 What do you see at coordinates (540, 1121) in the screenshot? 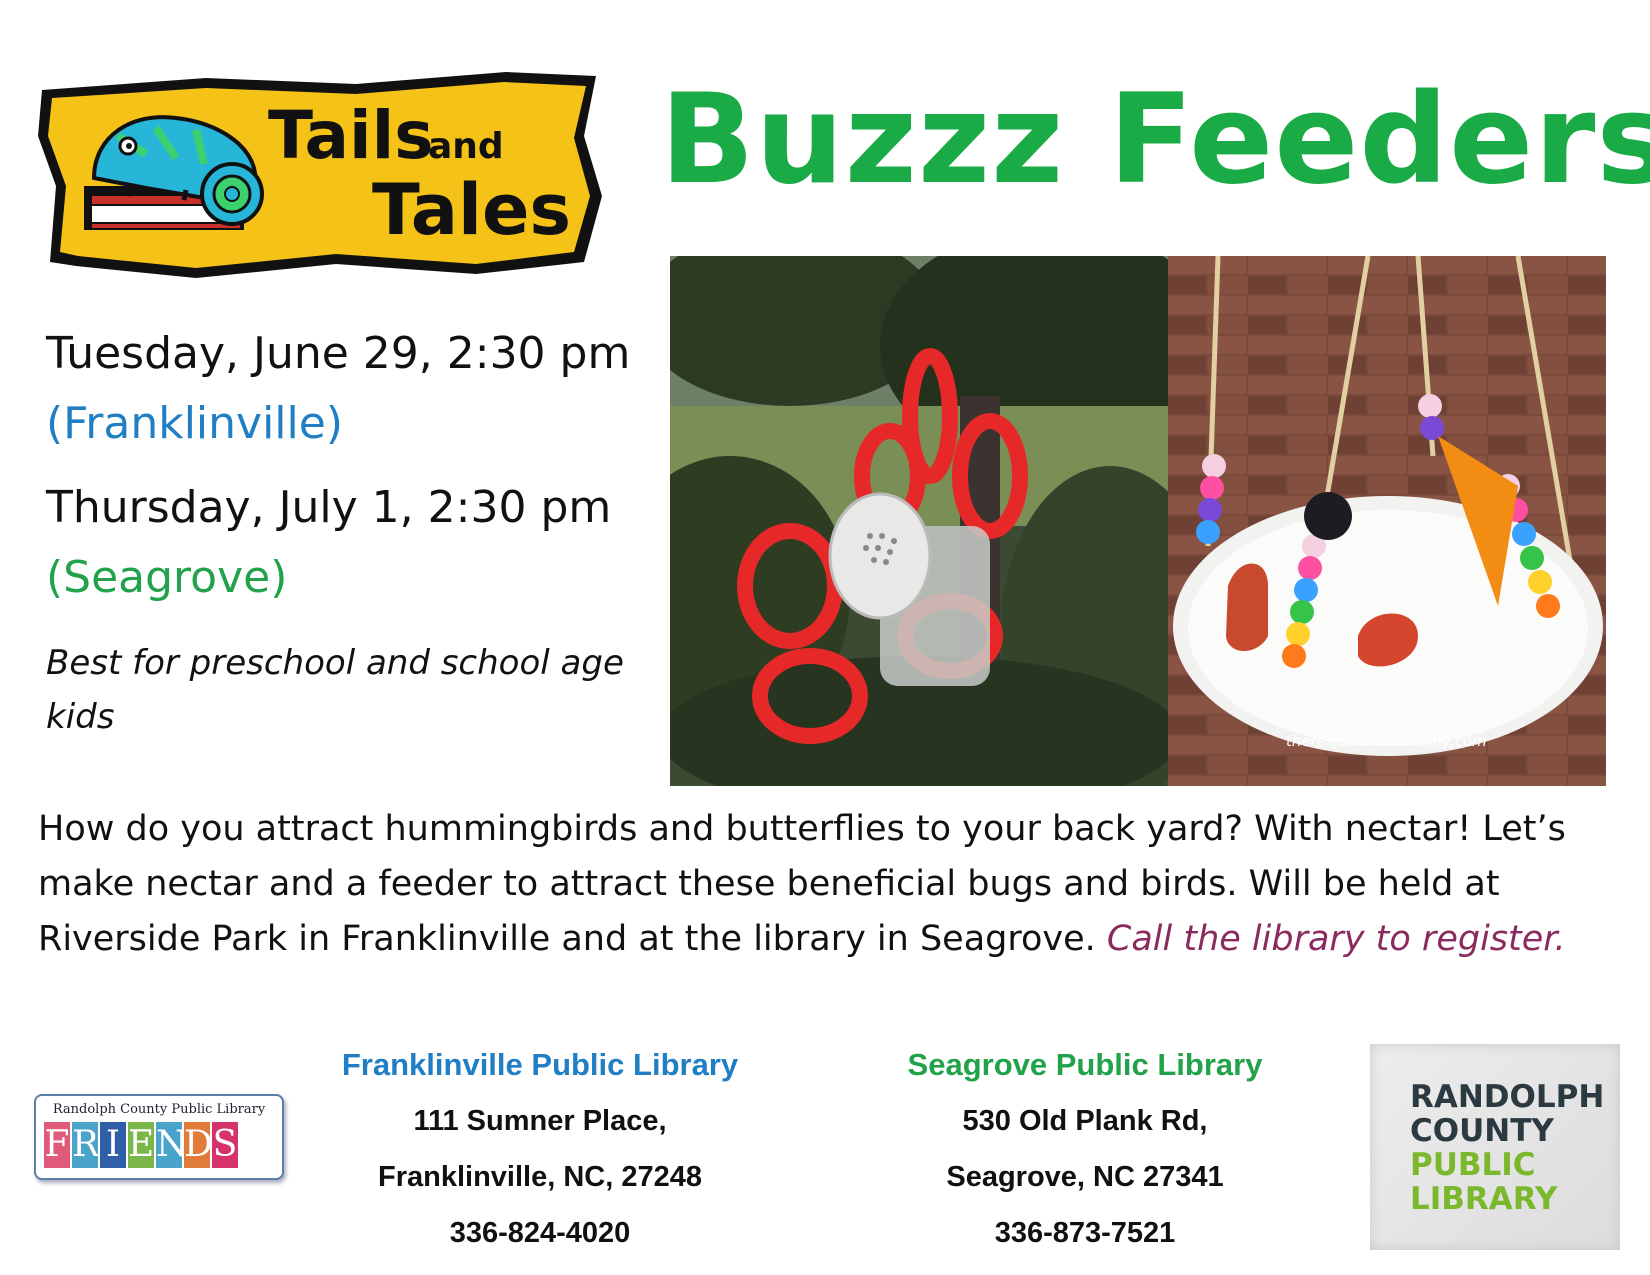
I see `library-address-line1: 111 Sumner Place,` at bounding box center [540, 1121].